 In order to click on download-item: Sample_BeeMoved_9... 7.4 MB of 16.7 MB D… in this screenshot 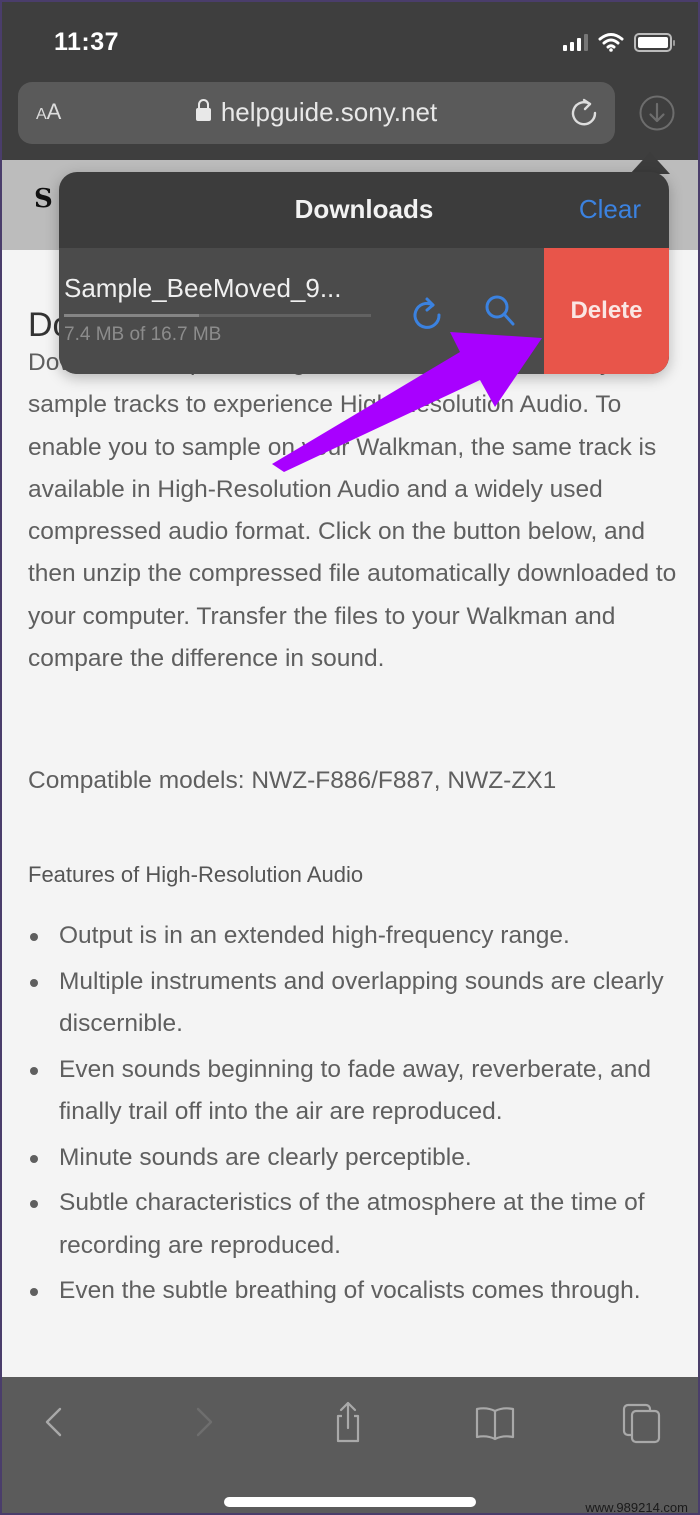, I will do `click(364, 311)`.